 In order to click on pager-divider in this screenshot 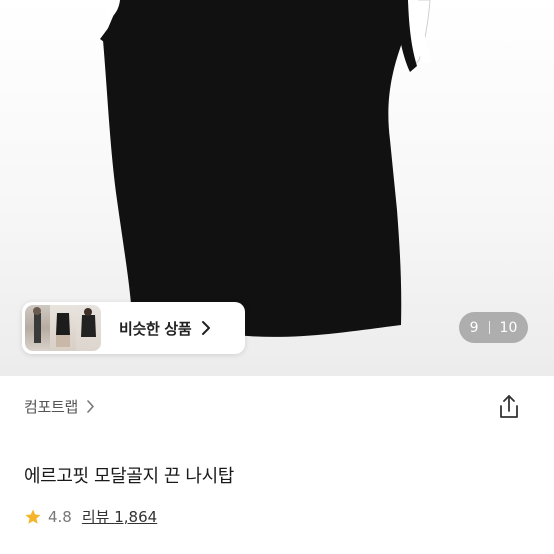, I will do `click(489, 327)`.